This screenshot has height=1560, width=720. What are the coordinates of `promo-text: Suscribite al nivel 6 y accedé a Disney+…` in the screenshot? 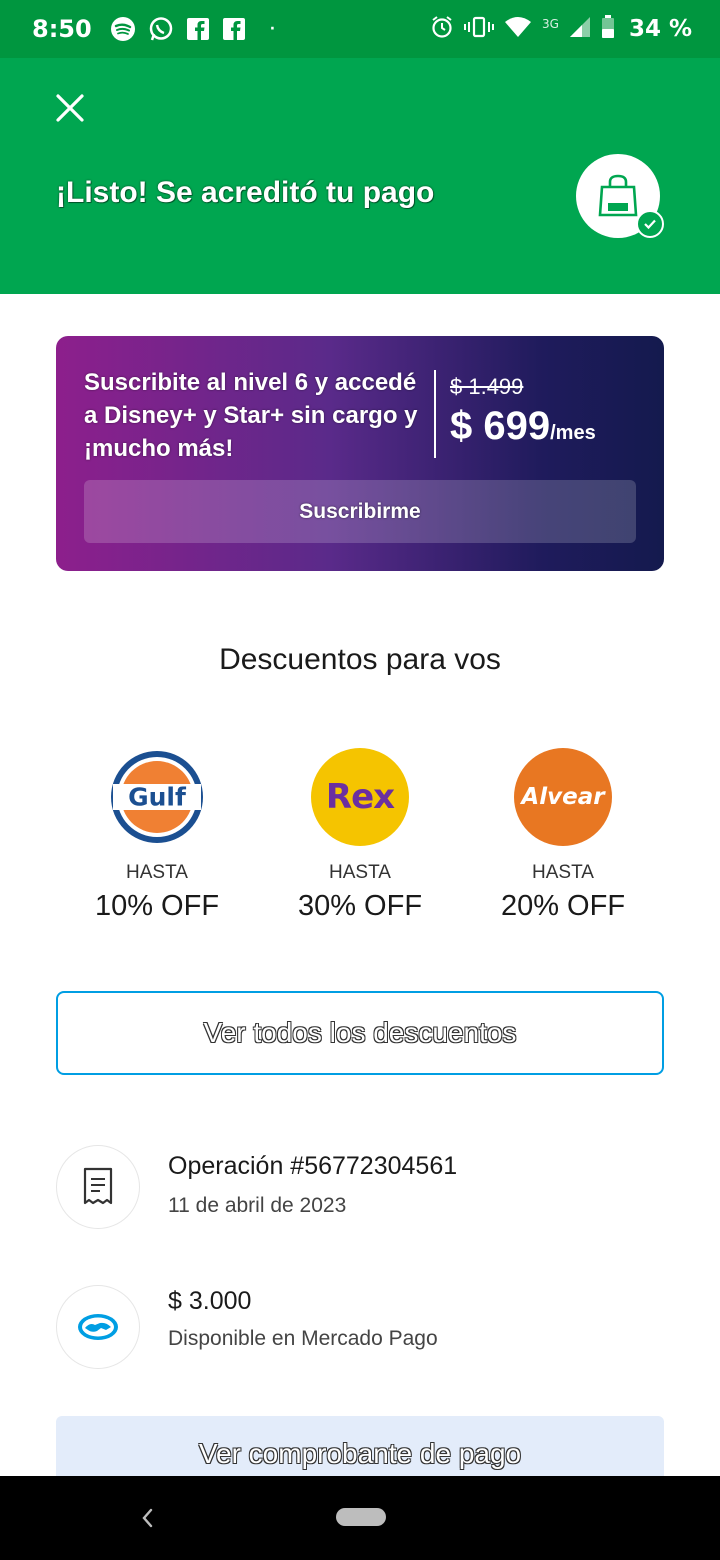 It's located at (251, 415).